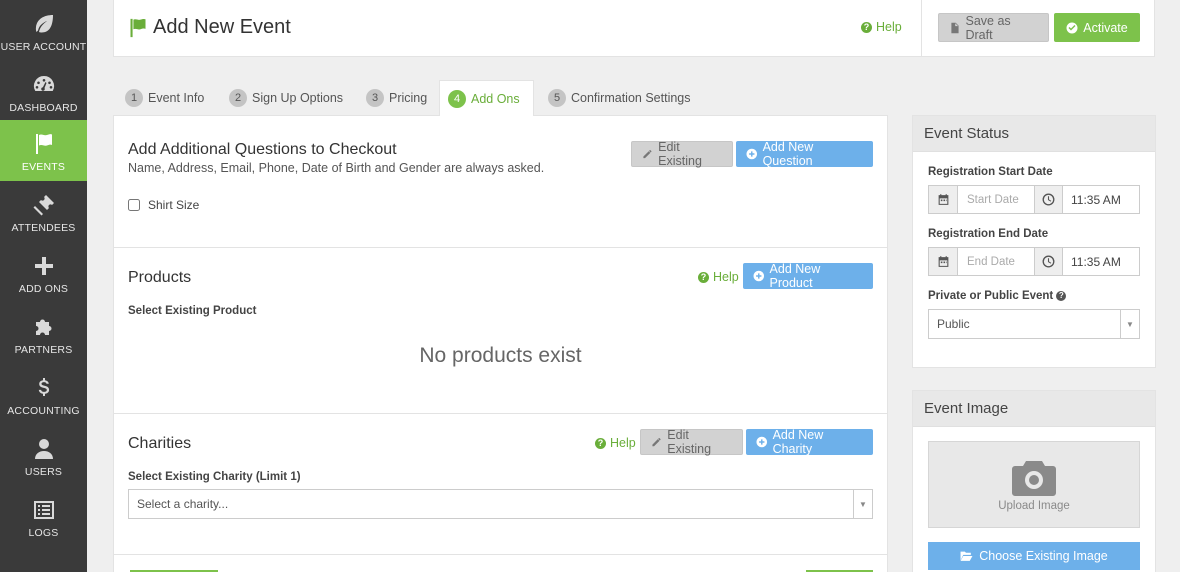  I want to click on sidebar-item-logs: Logs, so click(43, 516).